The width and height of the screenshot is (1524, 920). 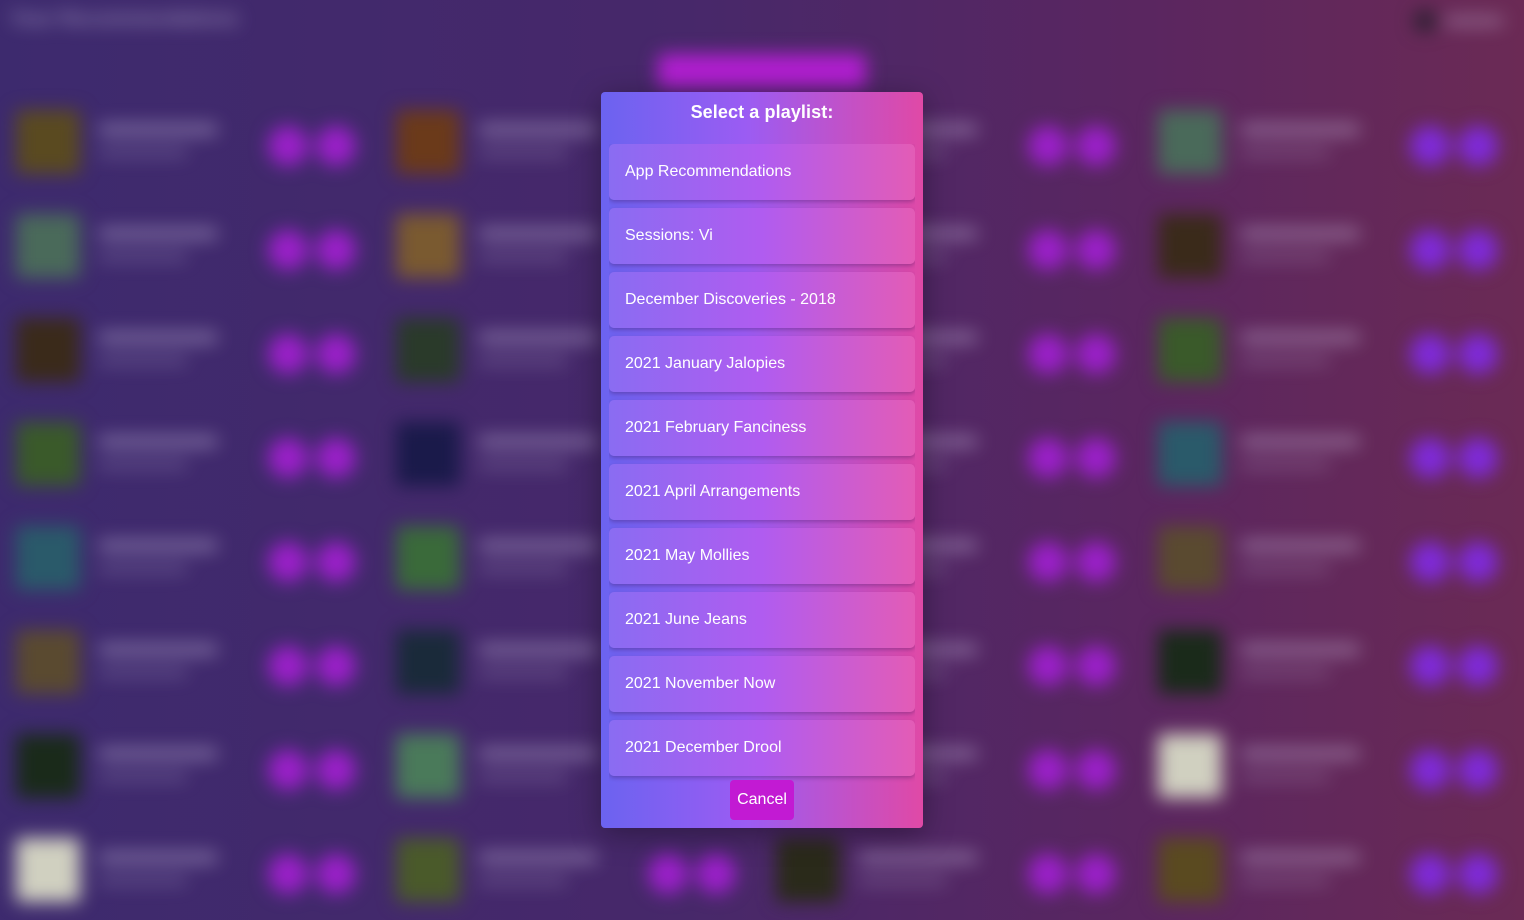 What do you see at coordinates (669, 235) in the screenshot?
I see `playlist-item-label: Sessions: Vi` at bounding box center [669, 235].